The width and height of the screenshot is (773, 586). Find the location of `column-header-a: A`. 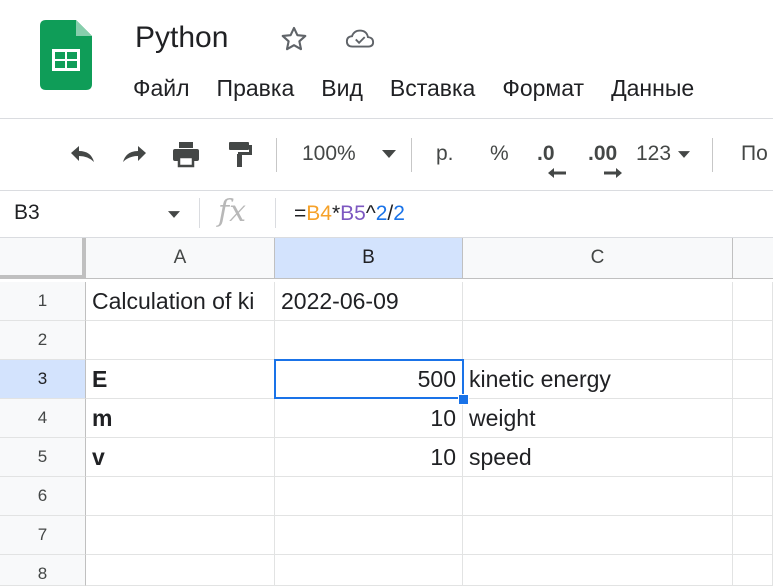

column-header-a: A is located at coordinates (180, 258).